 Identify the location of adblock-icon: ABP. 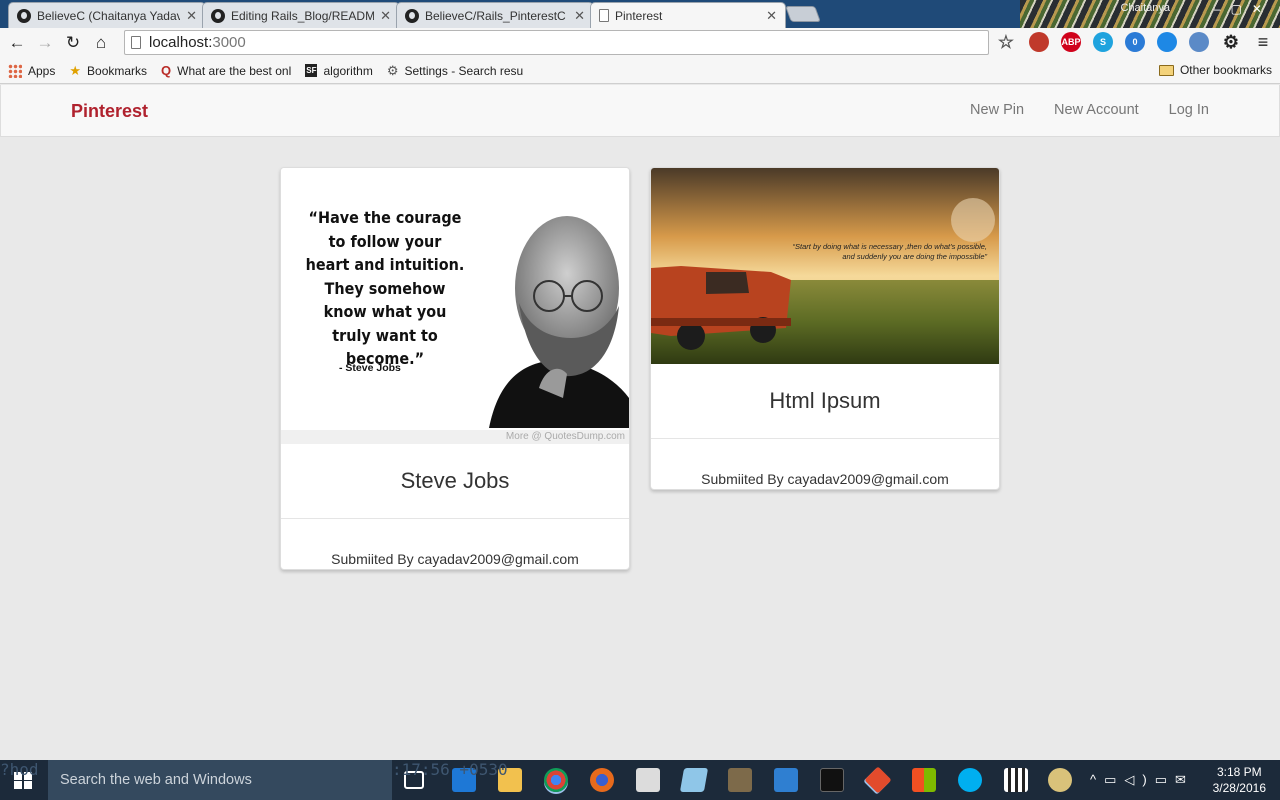
(1071, 42).